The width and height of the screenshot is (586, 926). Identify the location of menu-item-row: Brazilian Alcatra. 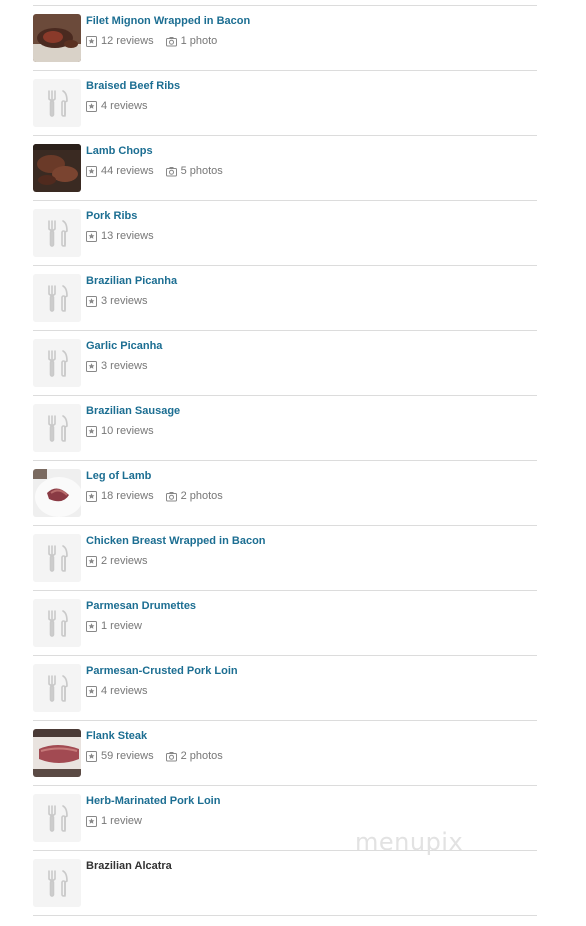
(285, 883).